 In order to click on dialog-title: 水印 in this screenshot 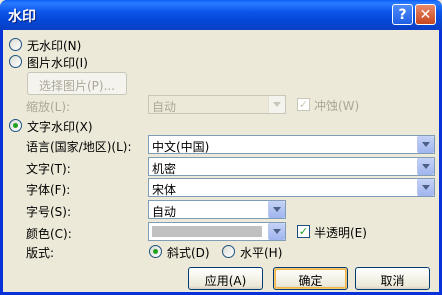, I will do `click(22, 17)`.